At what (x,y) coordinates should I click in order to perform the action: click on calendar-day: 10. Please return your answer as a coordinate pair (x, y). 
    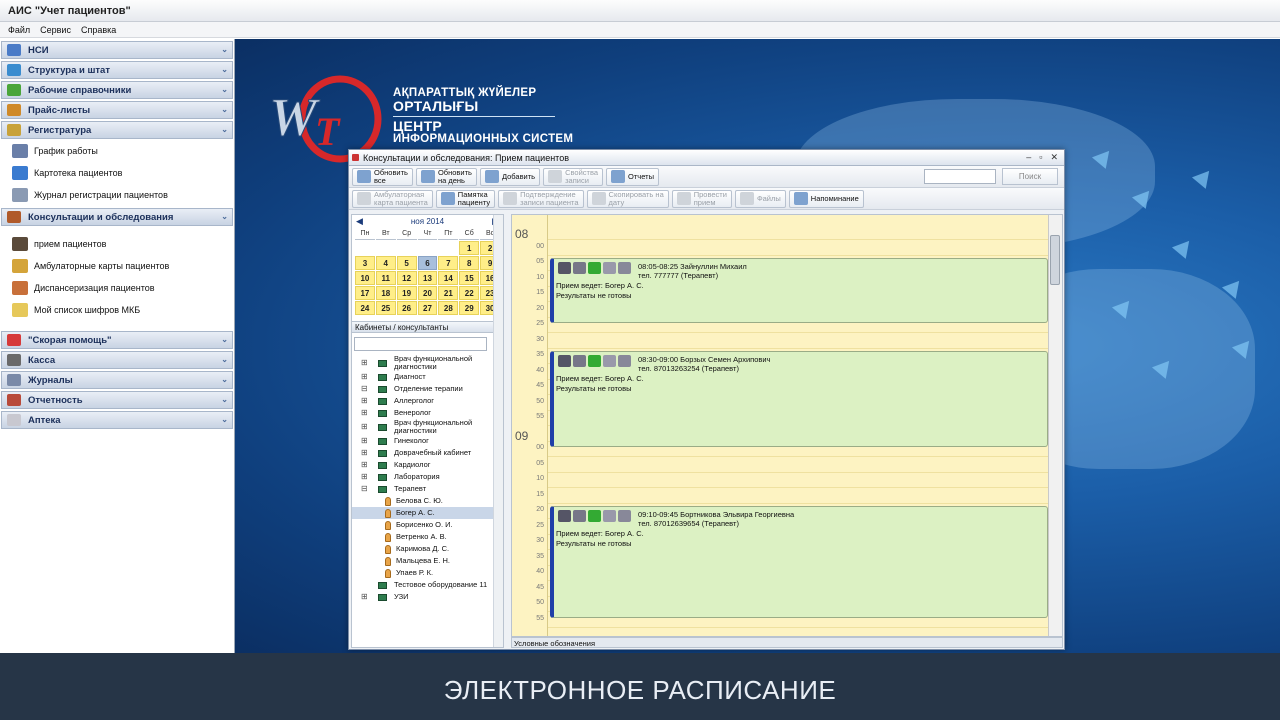
    Looking at the image, I should click on (365, 278).